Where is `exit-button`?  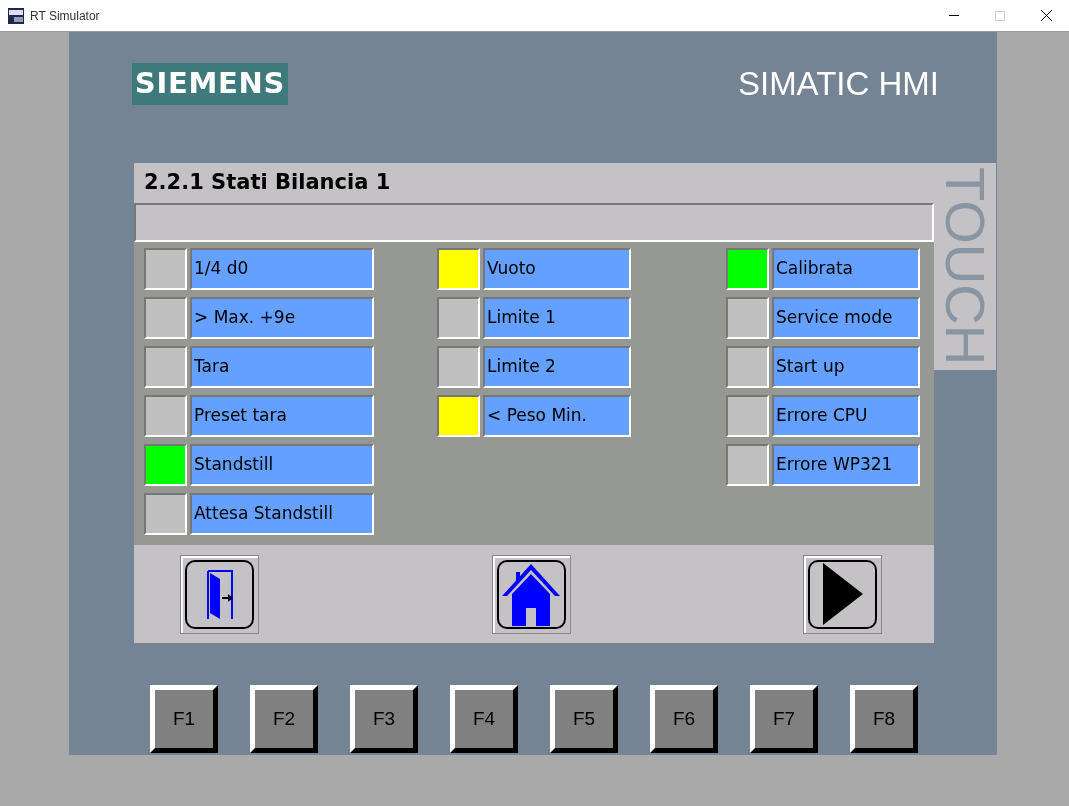 exit-button is located at coordinates (219, 594).